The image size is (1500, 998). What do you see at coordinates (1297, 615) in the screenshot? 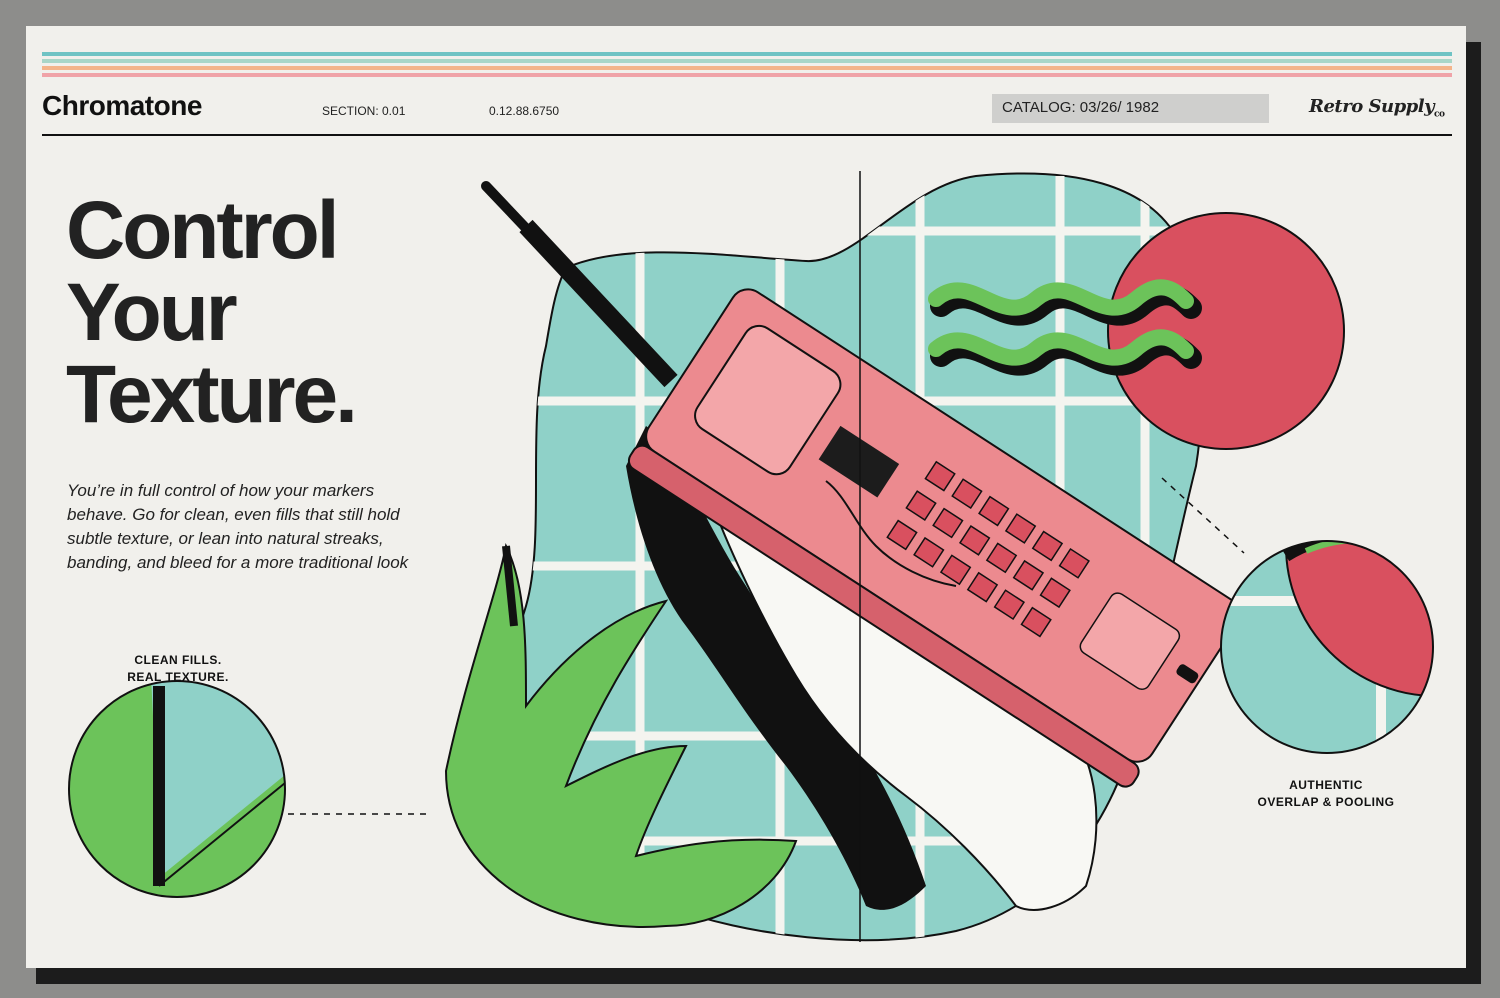
I see `zoom-circle-overlap` at bounding box center [1297, 615].